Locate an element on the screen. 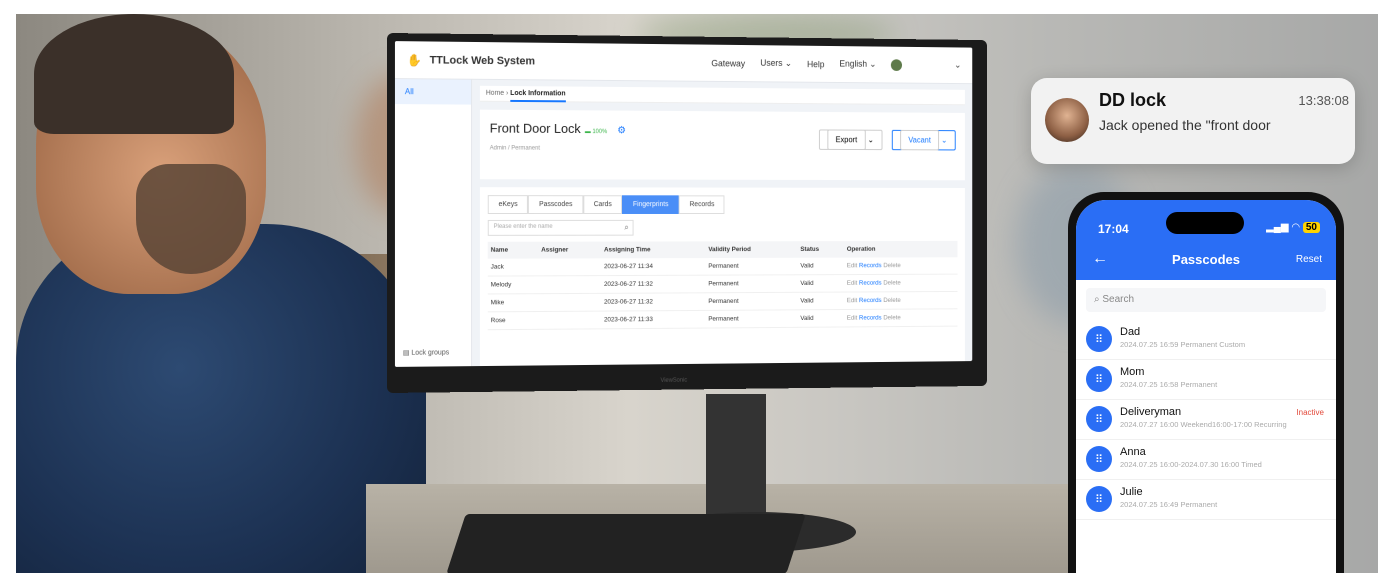 The image size is (1378, 573). tab-ekeys: eKeys is located at coordinates (508, 204).